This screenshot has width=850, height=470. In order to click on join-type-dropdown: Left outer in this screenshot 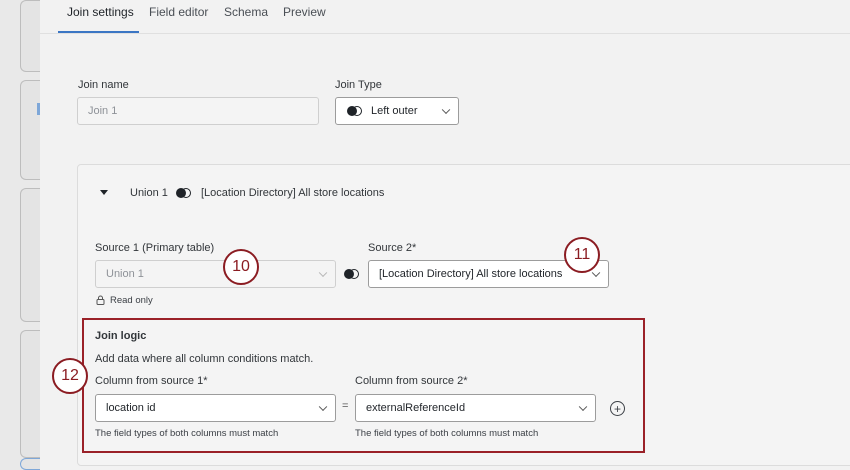, I will do `click(397, 111)`.